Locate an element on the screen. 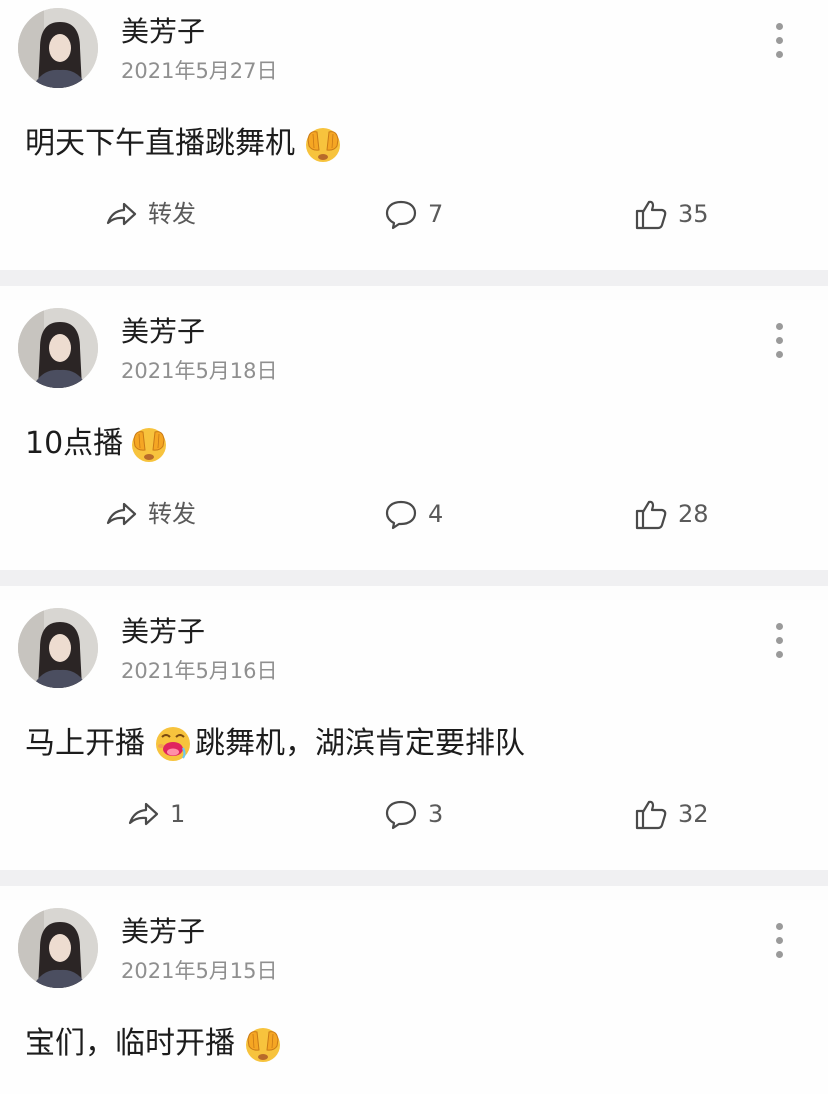  post-text-main: 马上开播 is located at coordinates (85, 743).